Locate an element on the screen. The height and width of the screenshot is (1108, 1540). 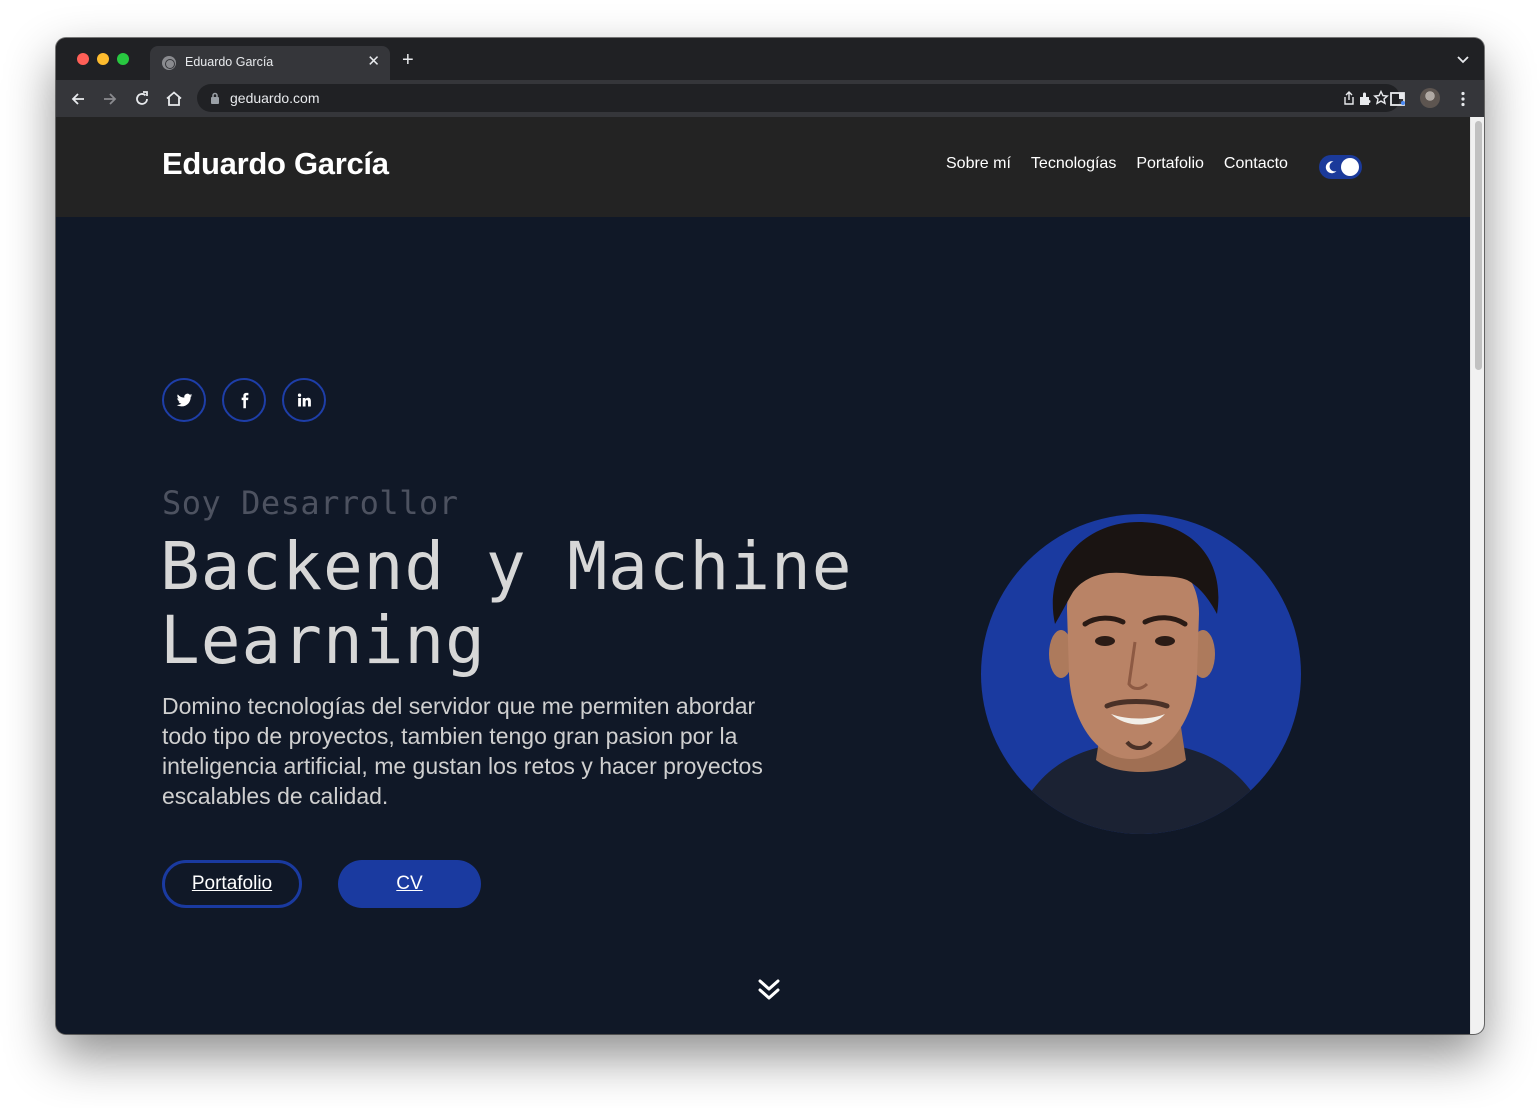
linkedin-icon is located at coordinates (304, 400).